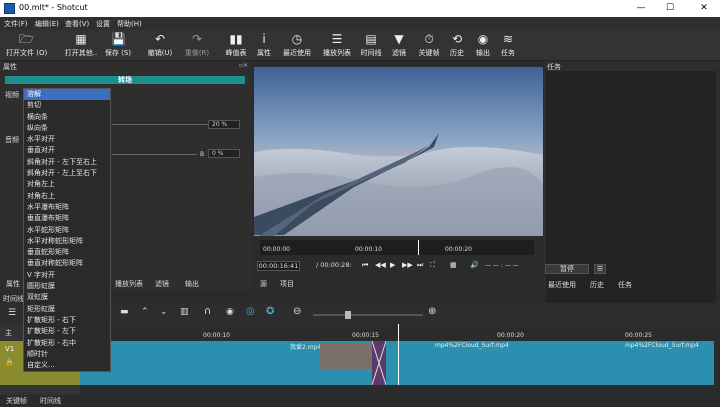  What do you see at coordinates (224, 153) in the screenshot?
I see `mix-spinbox: 0 %` at bounding box center [224, 153].